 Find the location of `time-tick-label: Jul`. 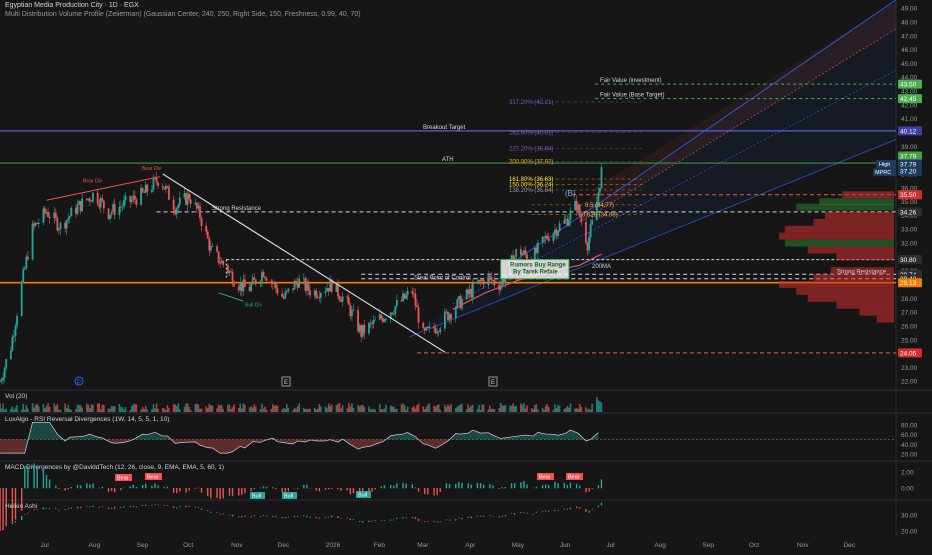

time-tick-label: Jul is located at coordinates (45, 545).